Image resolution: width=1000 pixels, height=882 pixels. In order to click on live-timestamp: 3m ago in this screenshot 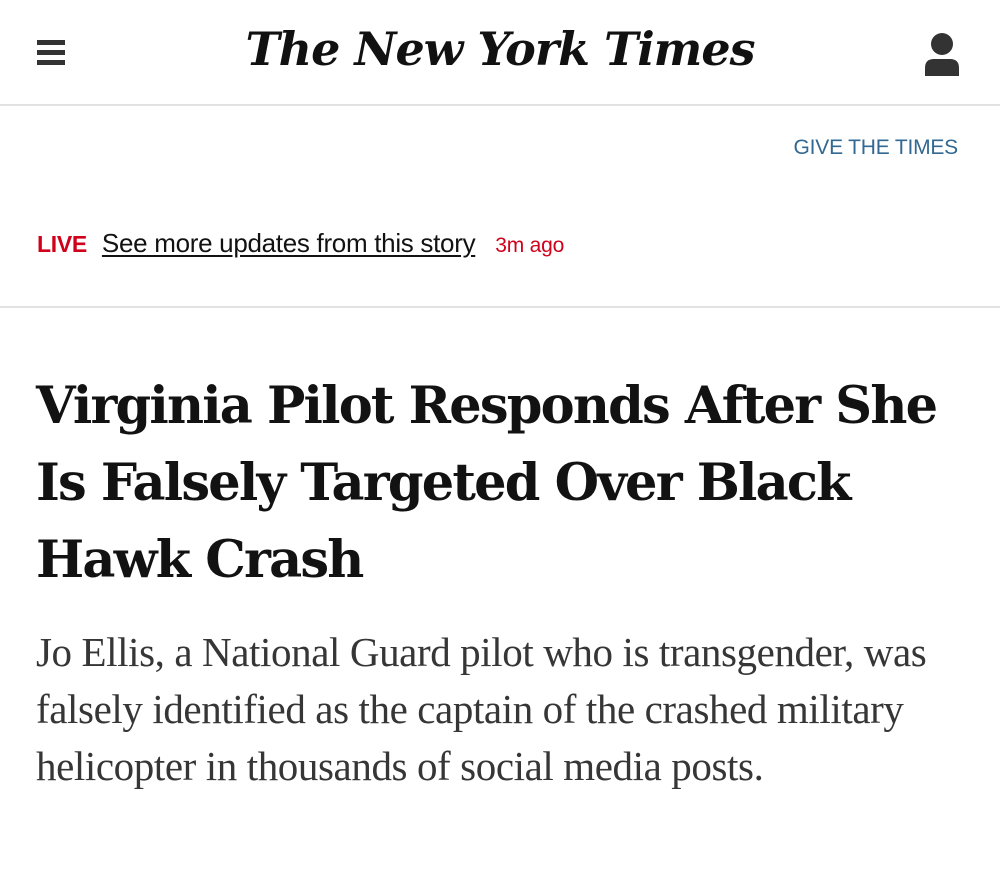, I will do `click(530, 245)`.